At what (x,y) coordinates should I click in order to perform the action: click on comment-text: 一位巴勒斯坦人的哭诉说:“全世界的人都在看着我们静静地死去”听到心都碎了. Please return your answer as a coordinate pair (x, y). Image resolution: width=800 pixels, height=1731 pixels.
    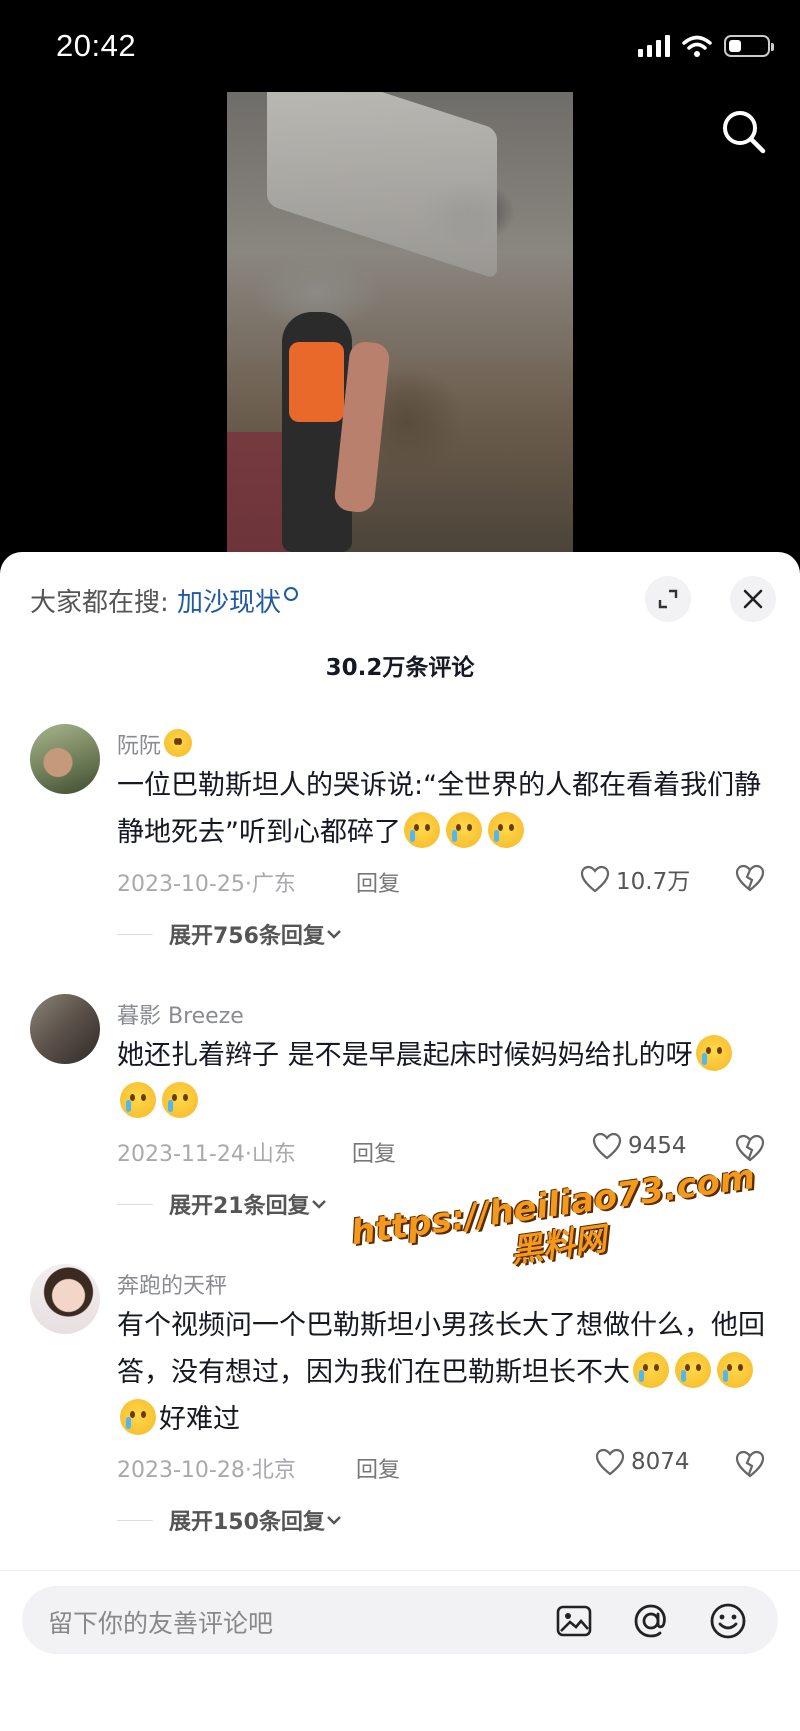
    Looking at the image, I should click on (442, 809).